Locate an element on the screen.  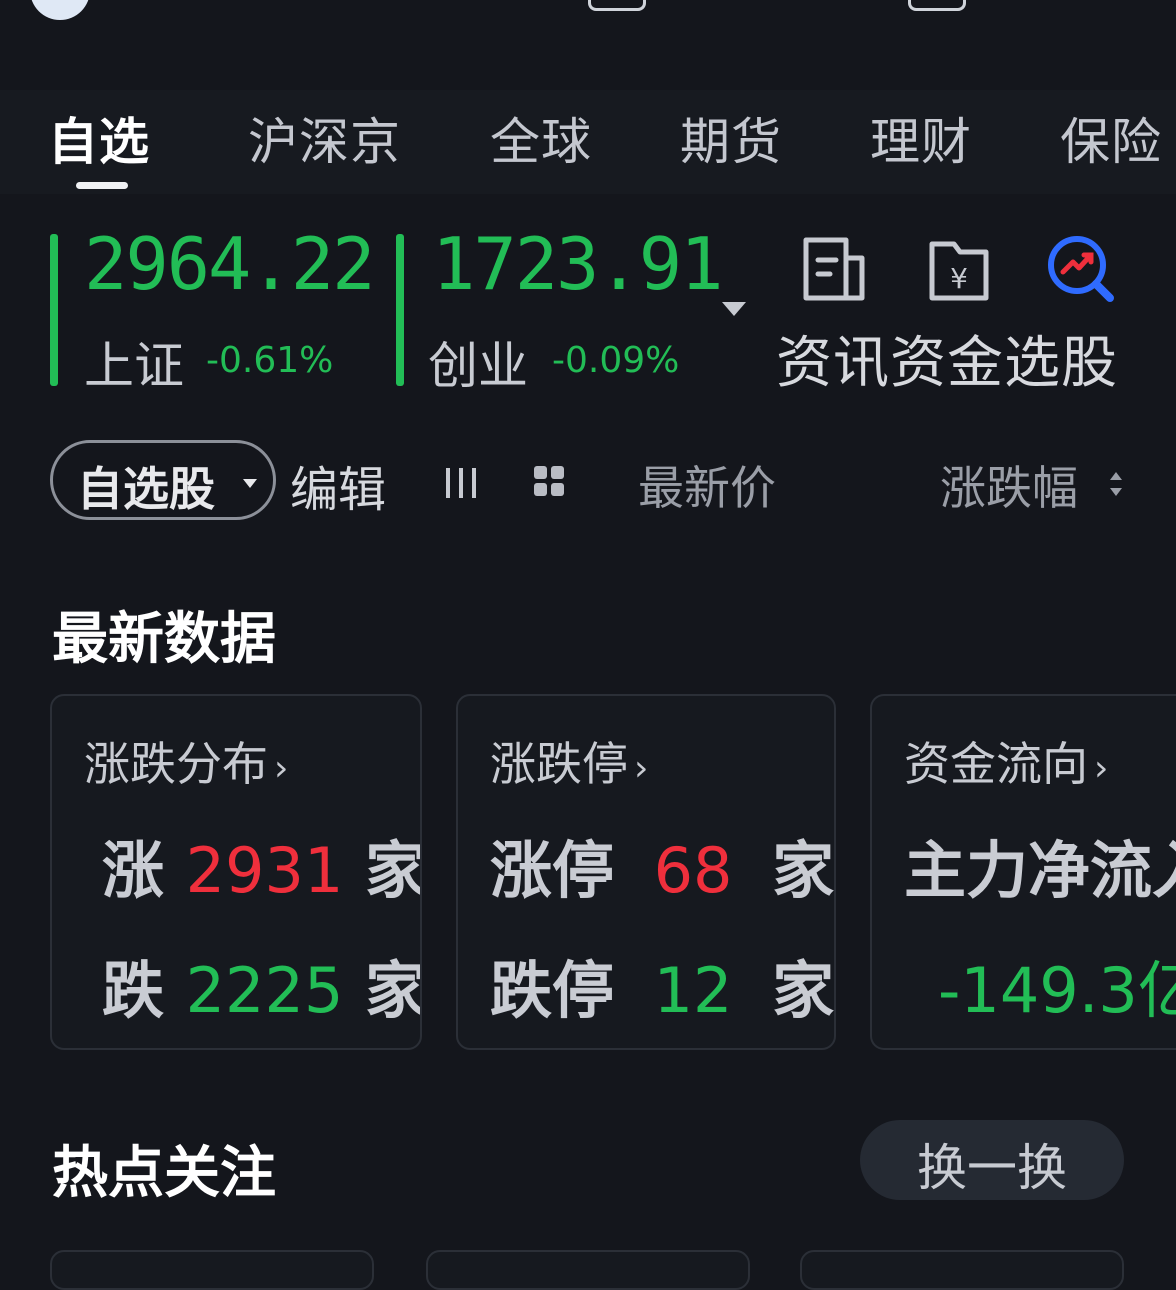
cy-index-marker is located at coordinates (400, 310).